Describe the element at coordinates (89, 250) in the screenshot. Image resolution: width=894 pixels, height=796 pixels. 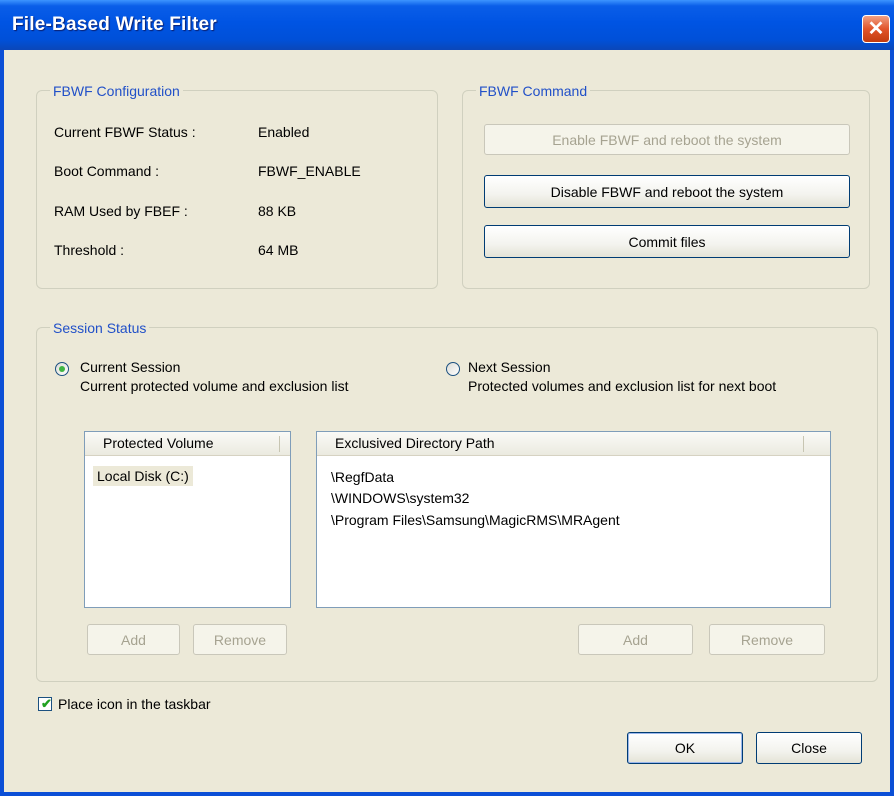
I see `threshold-label: Threshold :` at that location.